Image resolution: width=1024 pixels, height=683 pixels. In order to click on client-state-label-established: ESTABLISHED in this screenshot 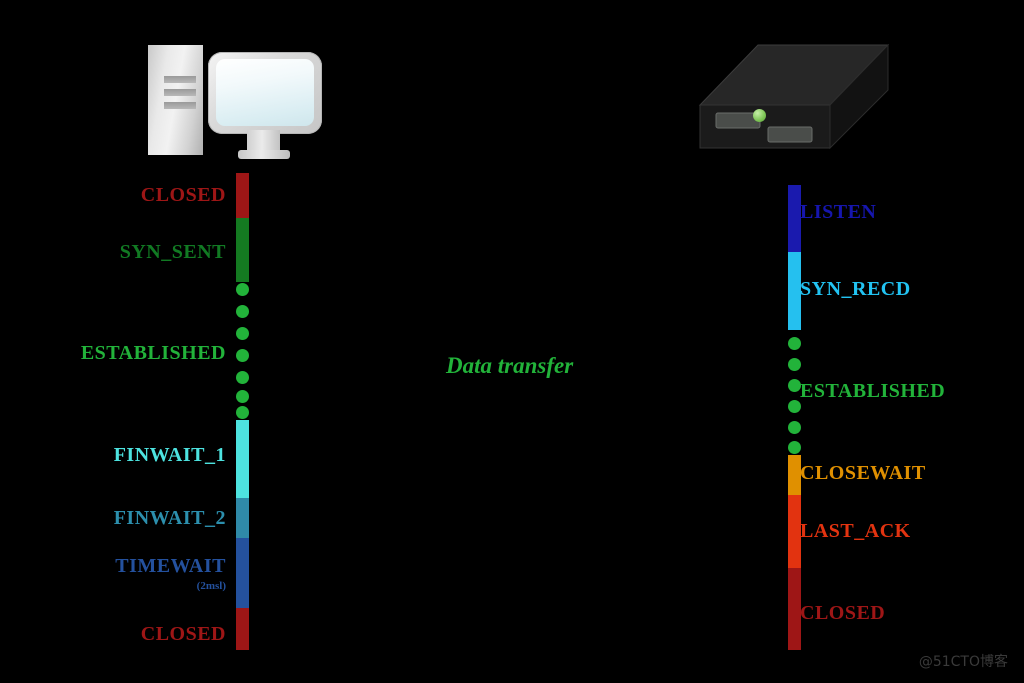, I will do `click(153, 353)`.